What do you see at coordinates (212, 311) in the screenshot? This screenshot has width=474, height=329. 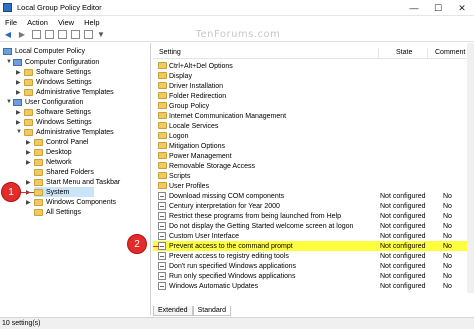 I see `tab-standard: Standard` at bounding box center [212, 311].